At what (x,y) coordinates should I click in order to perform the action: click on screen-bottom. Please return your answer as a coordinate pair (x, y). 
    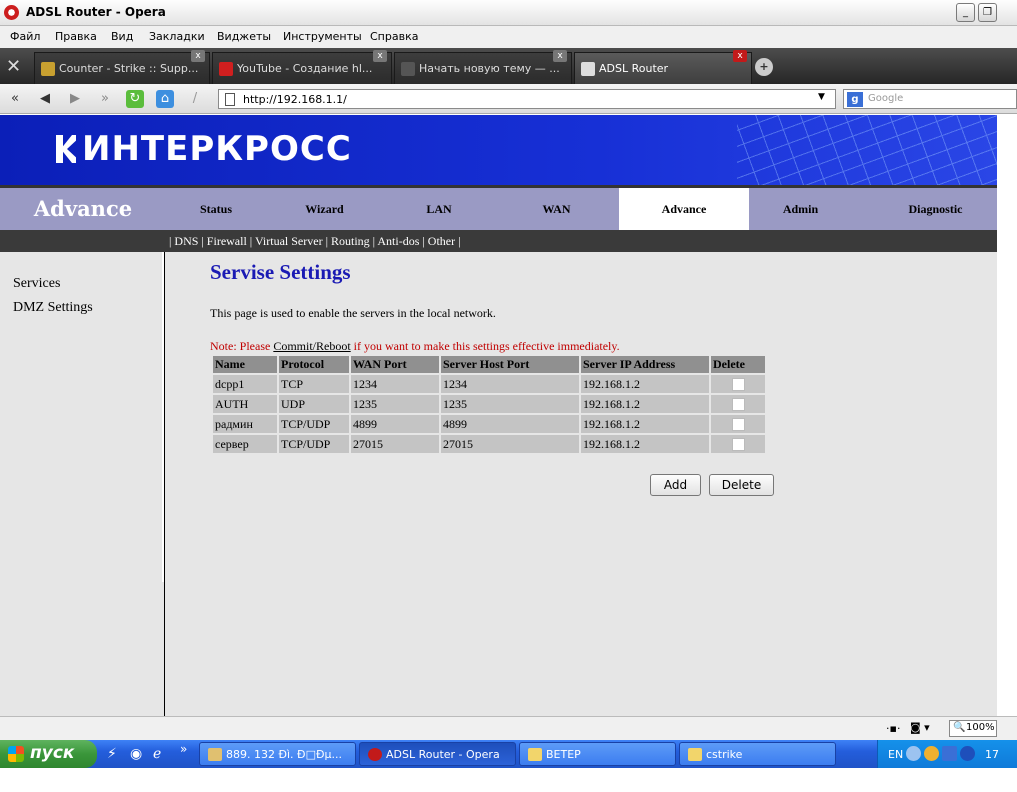
    Looking at the image, I should click on (508, 780).